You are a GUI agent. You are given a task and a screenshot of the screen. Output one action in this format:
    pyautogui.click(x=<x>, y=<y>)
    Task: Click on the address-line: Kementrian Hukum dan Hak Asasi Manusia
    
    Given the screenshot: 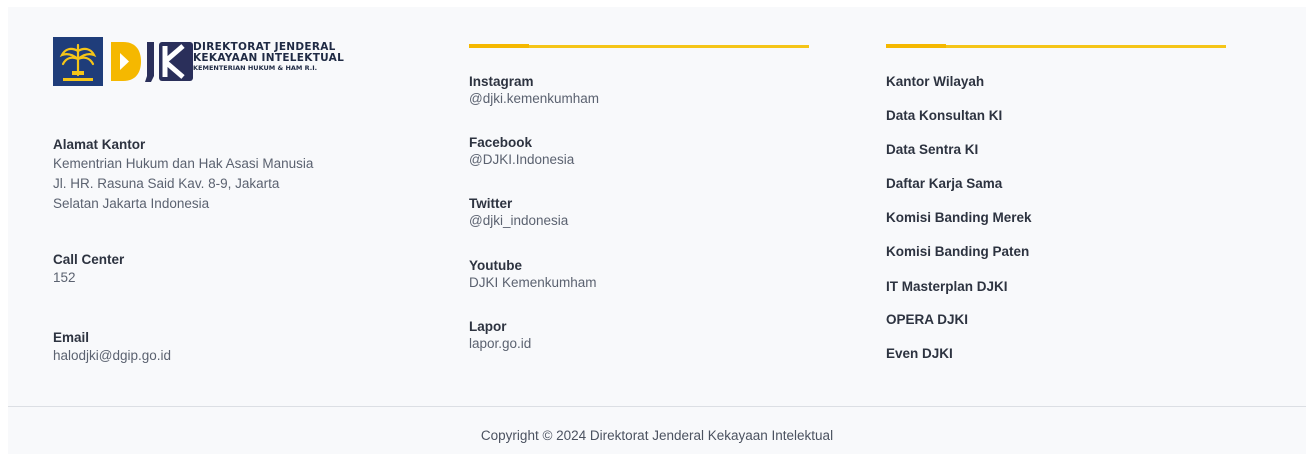 What is the action you would take?
    pyautogui.click(x=183, y=163)
    